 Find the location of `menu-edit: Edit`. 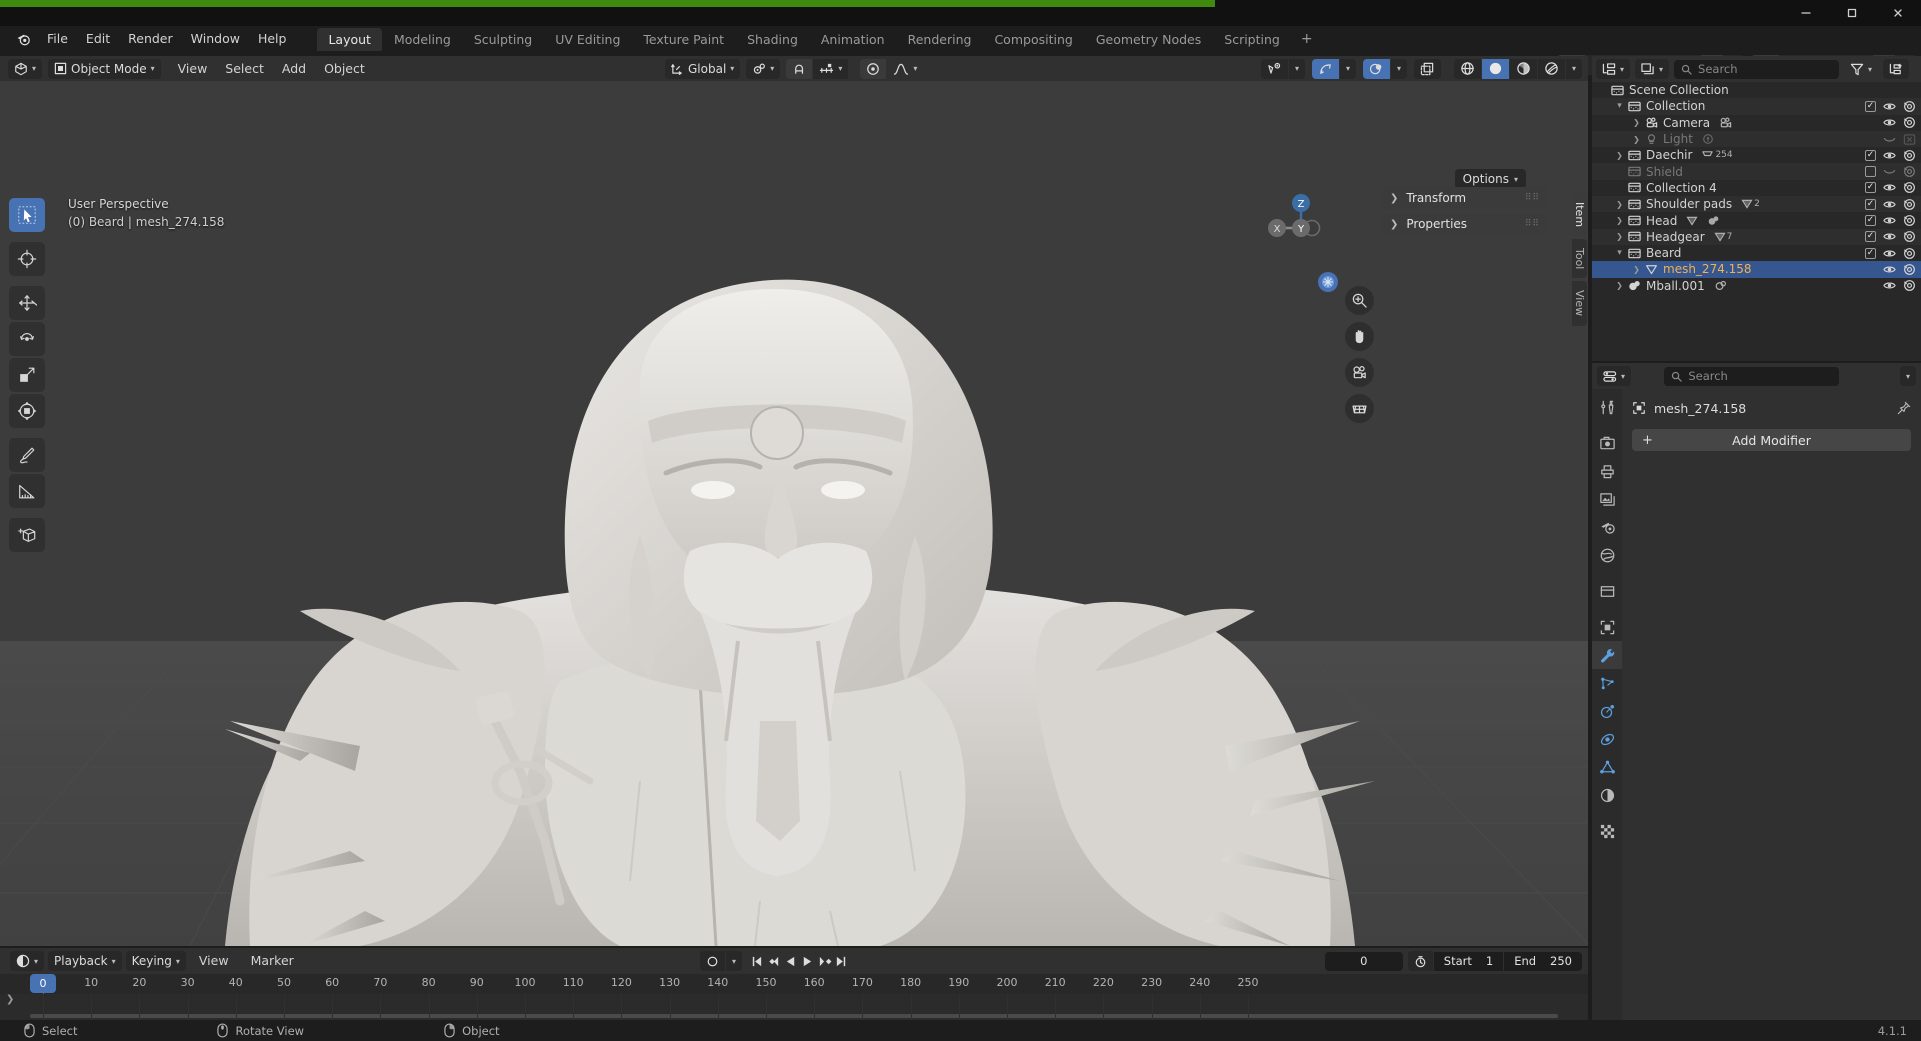

menu-edit: Edit is located at coordinates (98, 39).